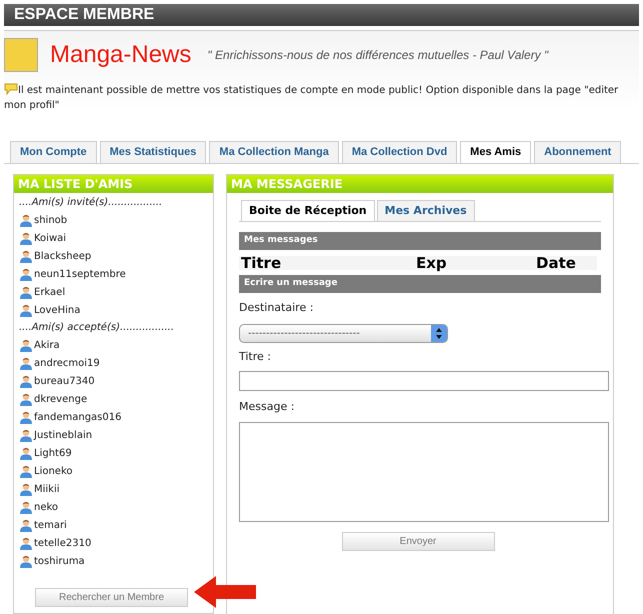 The image size is (643, 614). I want to click on search-member-button: Rechercher un Membre, so click(111, 597).